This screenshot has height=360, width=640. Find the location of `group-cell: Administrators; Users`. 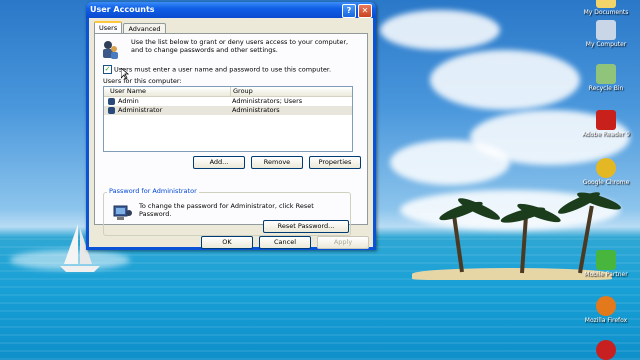

group-cell: Administrators; Users is located at coordinates (267, 101).